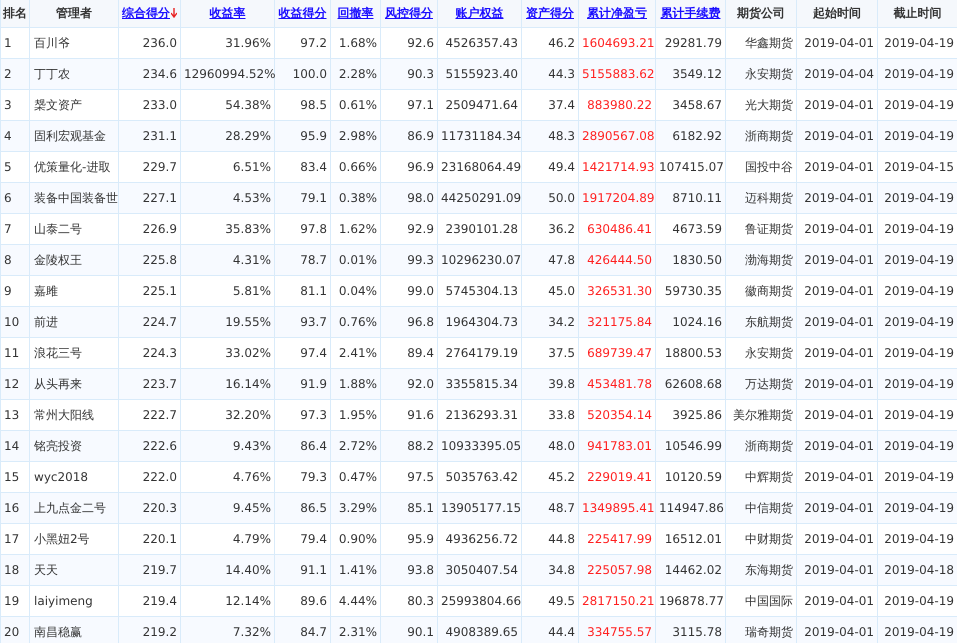 The height and width of the screenshot is (643, 957). What do you see at coordinates (15, 14) in the screenshot?
I see `column-header: 排名` at bounding box center [15, 14].